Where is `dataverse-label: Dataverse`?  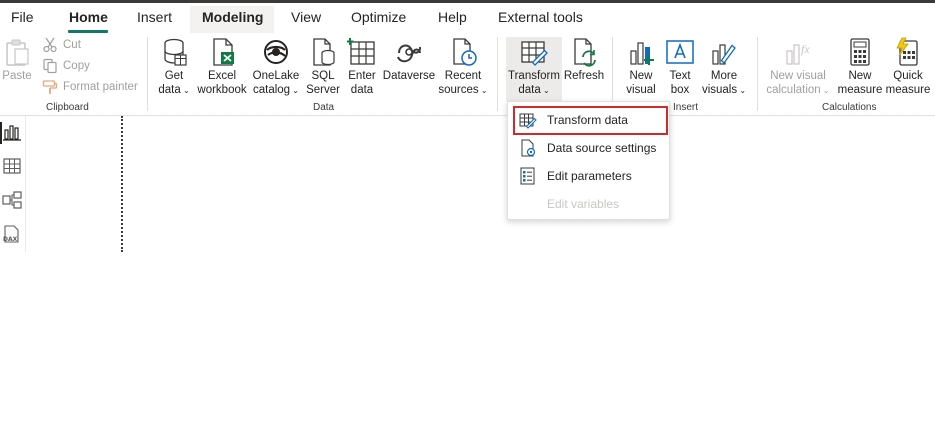 dataverse-label: Dataverse is located at coordinates (409, 76).